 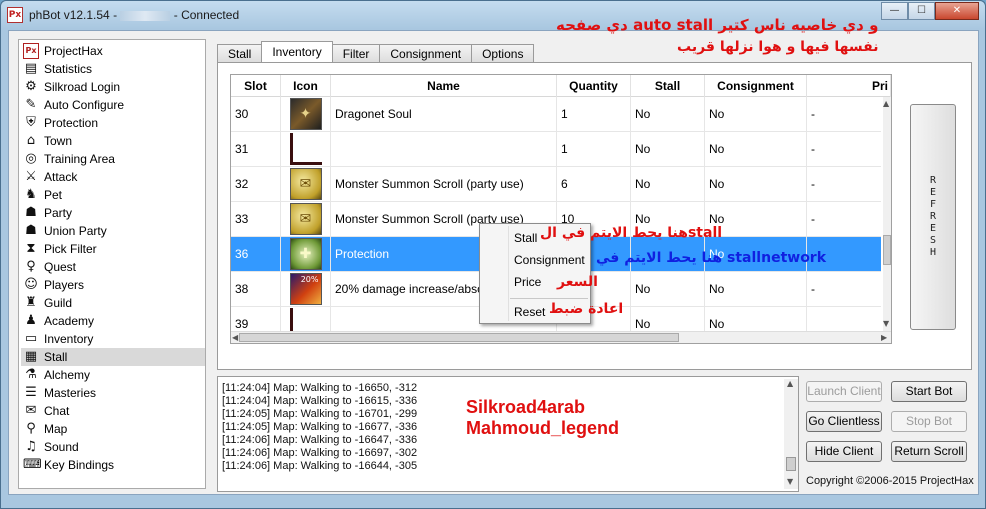 I want to click on credit-line2: Mahmoud_legend, so click(x=543, y=428).